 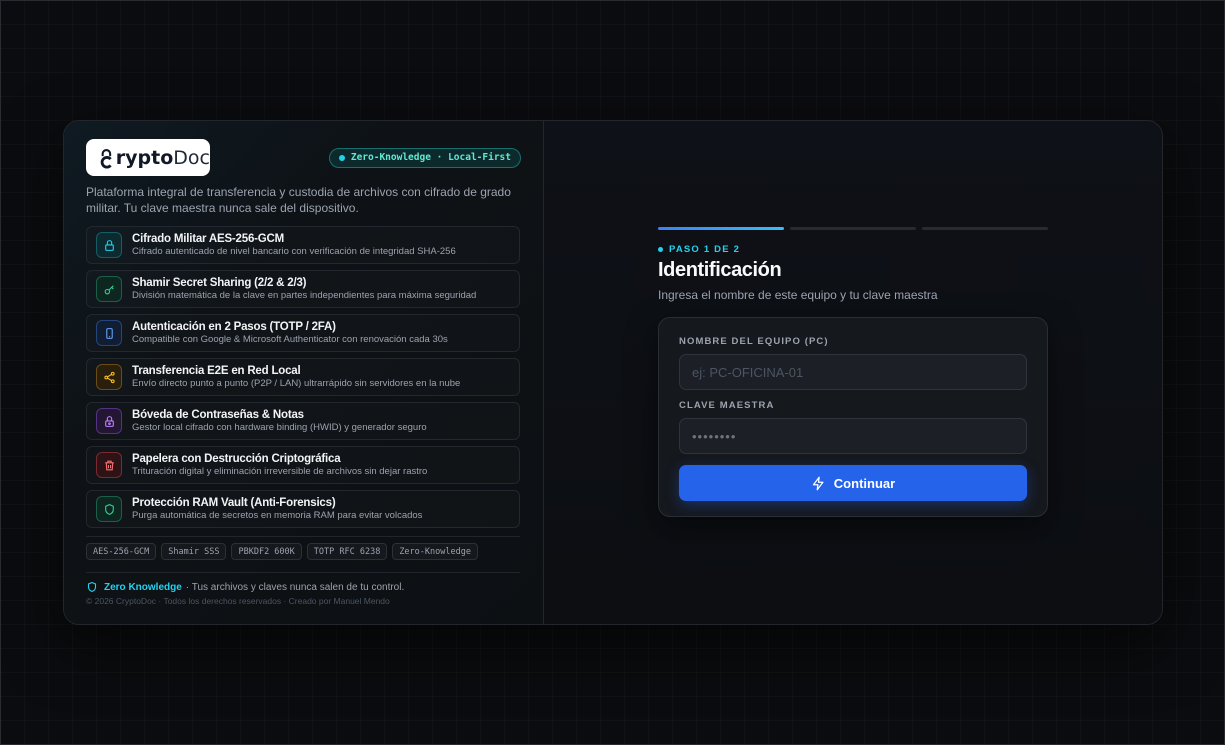 I want to click on continue-button: Continuar, so click(x=853, y=483).